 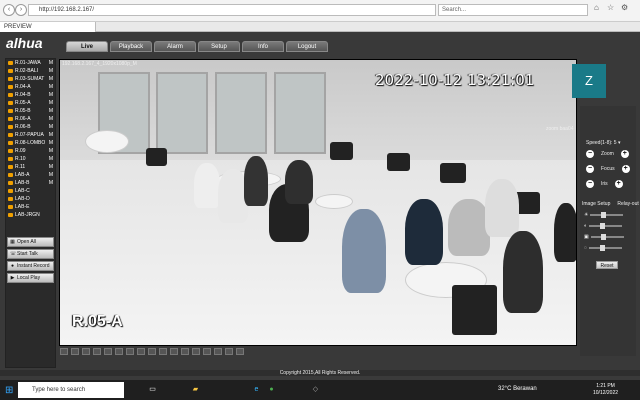 What do you see at coordinates (30, 175) in the screenshot?
I see `channel-item: LAB-A M` at bounding box center [30, 175].